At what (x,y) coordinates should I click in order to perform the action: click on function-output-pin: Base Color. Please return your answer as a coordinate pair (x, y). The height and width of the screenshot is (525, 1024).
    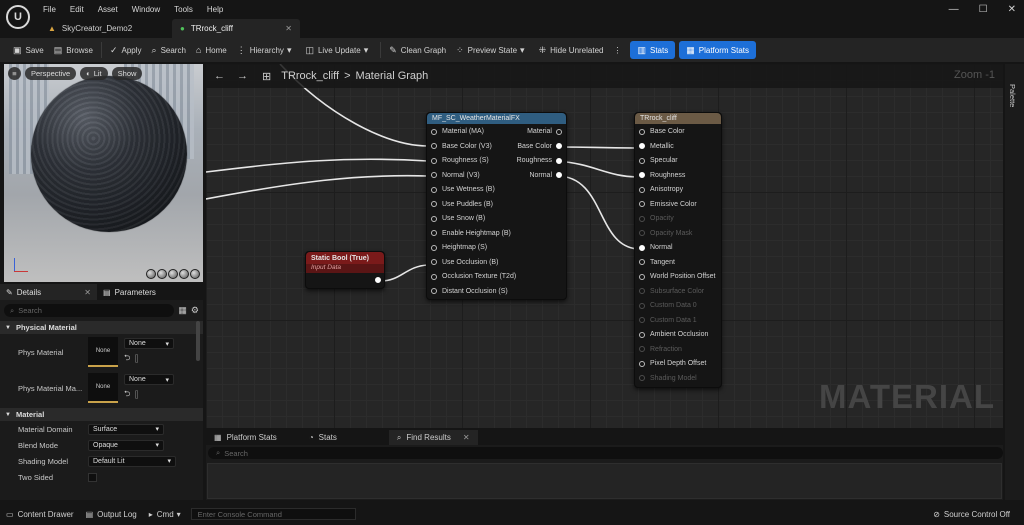
    Looking at the image, I should click on (539, 146).